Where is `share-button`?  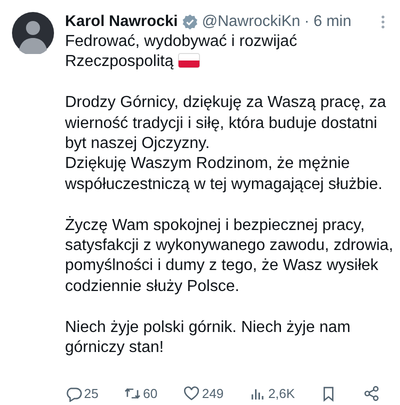
share-button is located at coordinates (371, 393).